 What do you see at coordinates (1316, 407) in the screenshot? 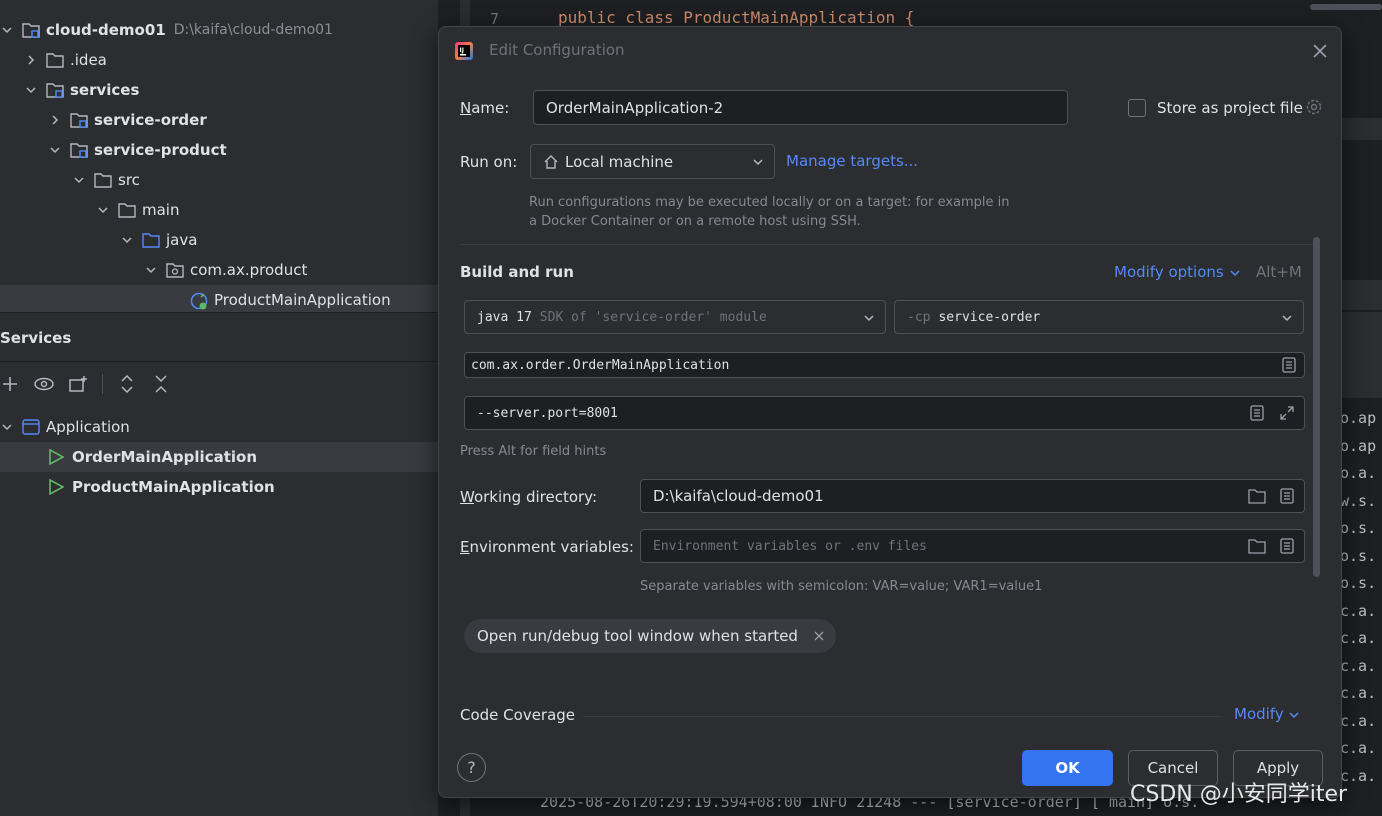
I see `dialog-scrollbar` at bounding box center [1316, 407].